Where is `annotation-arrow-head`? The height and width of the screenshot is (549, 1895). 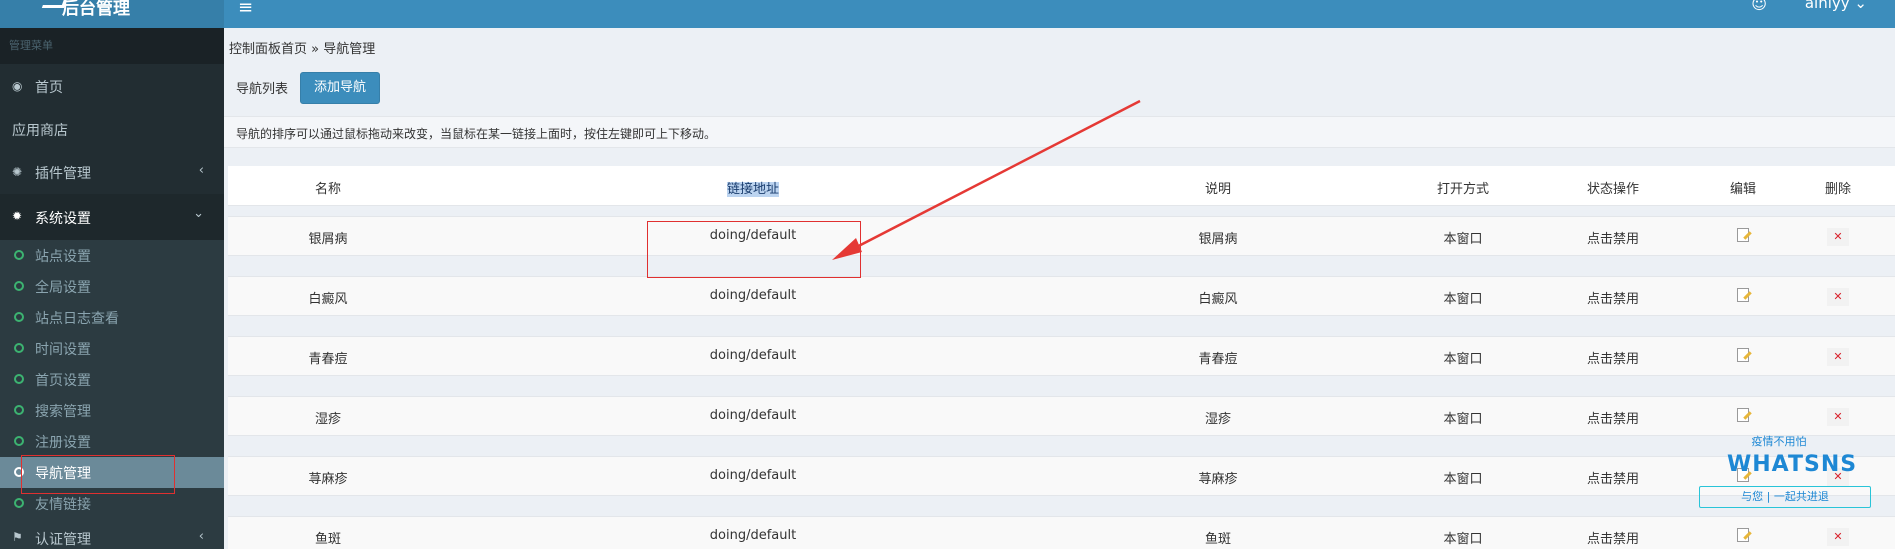 annotation-arrow-head is located at coordinates (847, 249).